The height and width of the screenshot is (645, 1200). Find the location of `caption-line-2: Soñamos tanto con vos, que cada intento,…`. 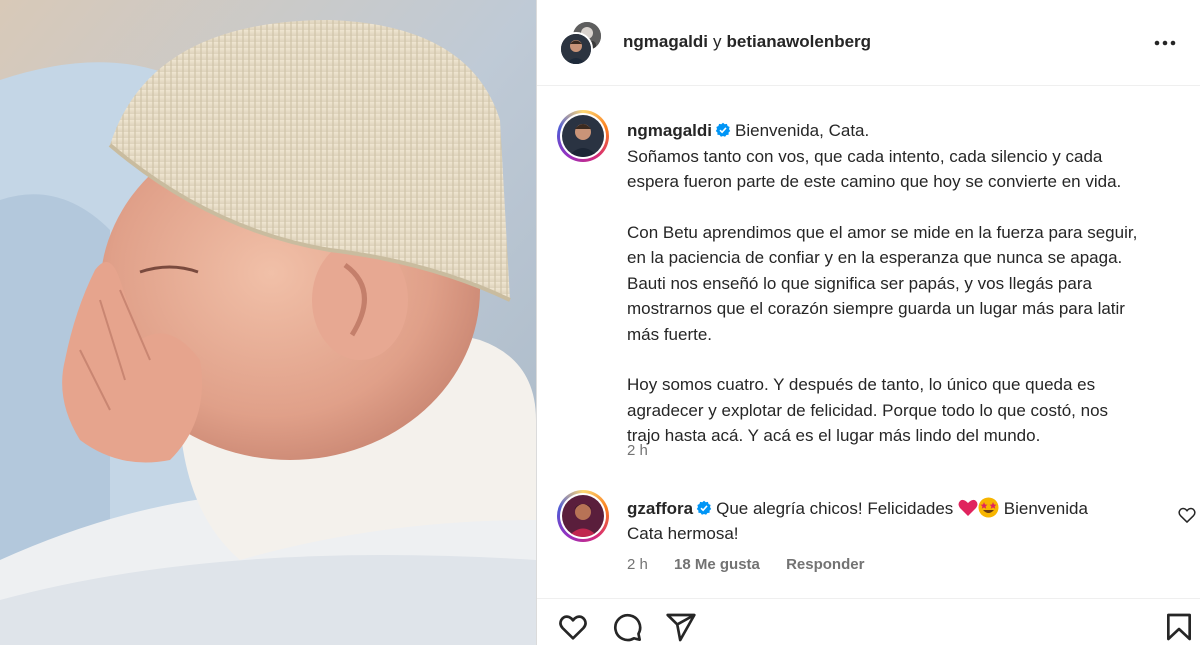

caption-line-2: Soñamos tanto con vos, que cada intento,… is located at coordinates (865, 156).